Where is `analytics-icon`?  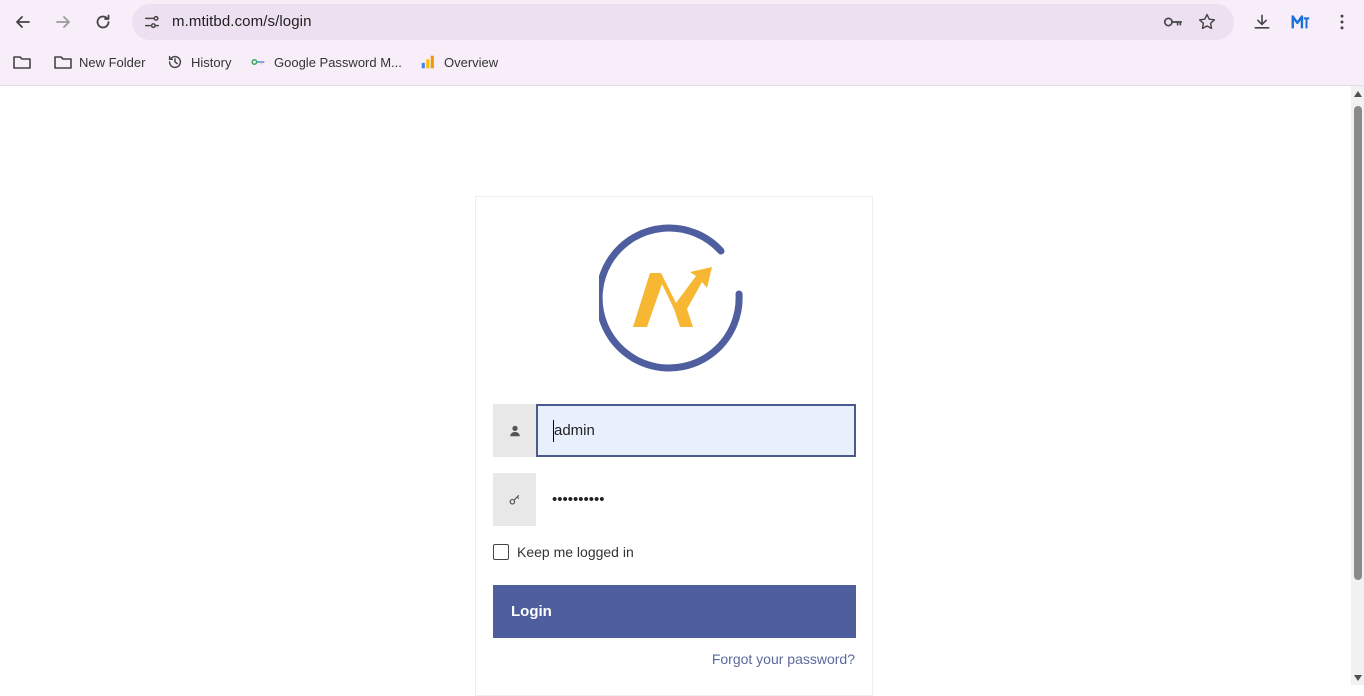 analytics-icon is located at coordinates (428, 62).